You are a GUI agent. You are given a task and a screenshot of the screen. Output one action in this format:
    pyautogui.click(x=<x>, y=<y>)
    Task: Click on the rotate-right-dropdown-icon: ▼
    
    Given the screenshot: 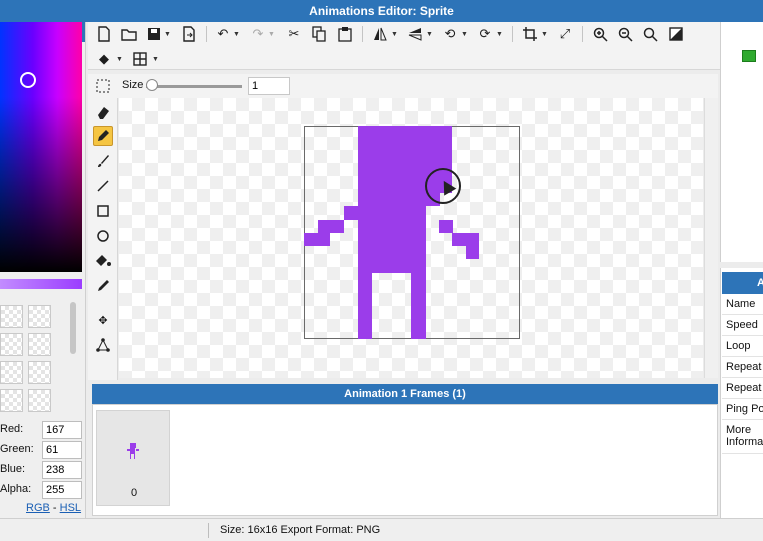 What is the action you would take?
    pyautogui.click(x=499, y=34)
    